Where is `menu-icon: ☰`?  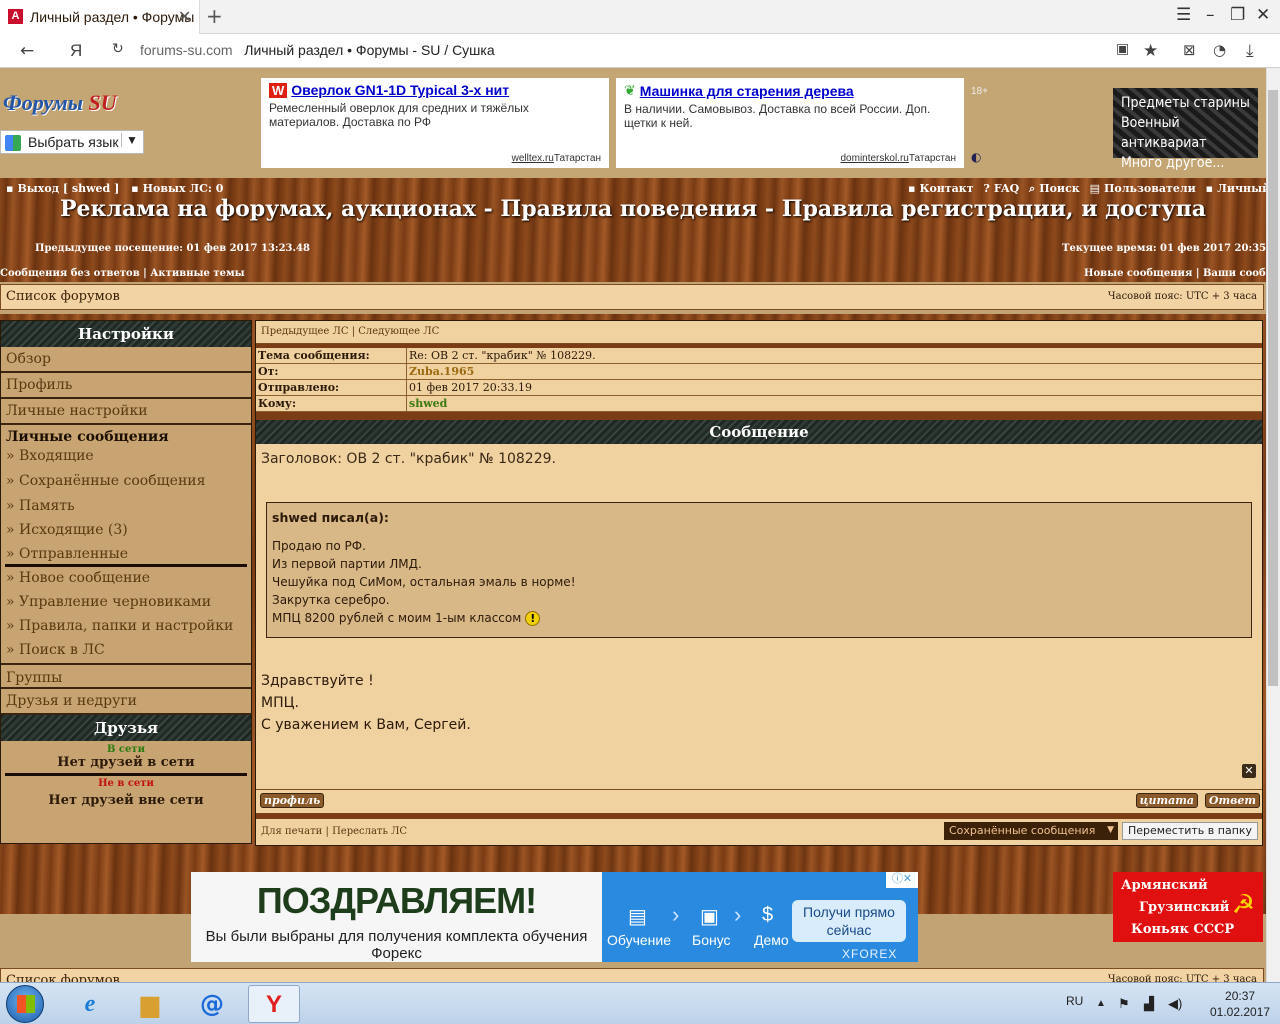 menu-icon: ☰ is located at coordinates (1183, 15).